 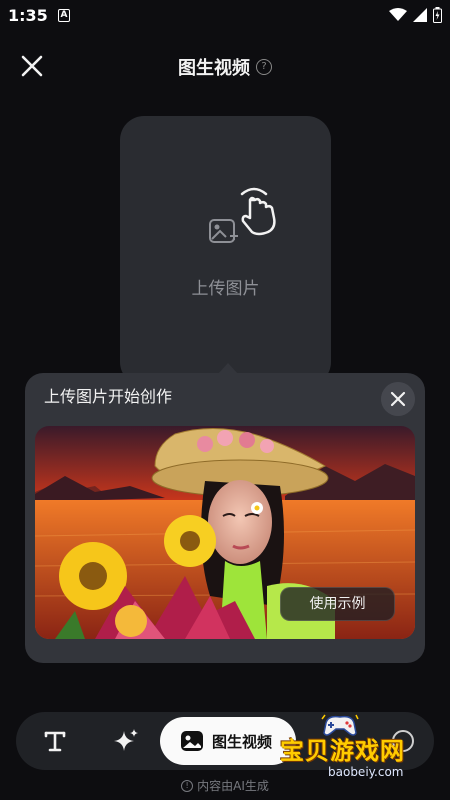 What do you see at coordinates (420, 15) in the screenshot?
I see `signal-icon` at bounding box center [420, 15].